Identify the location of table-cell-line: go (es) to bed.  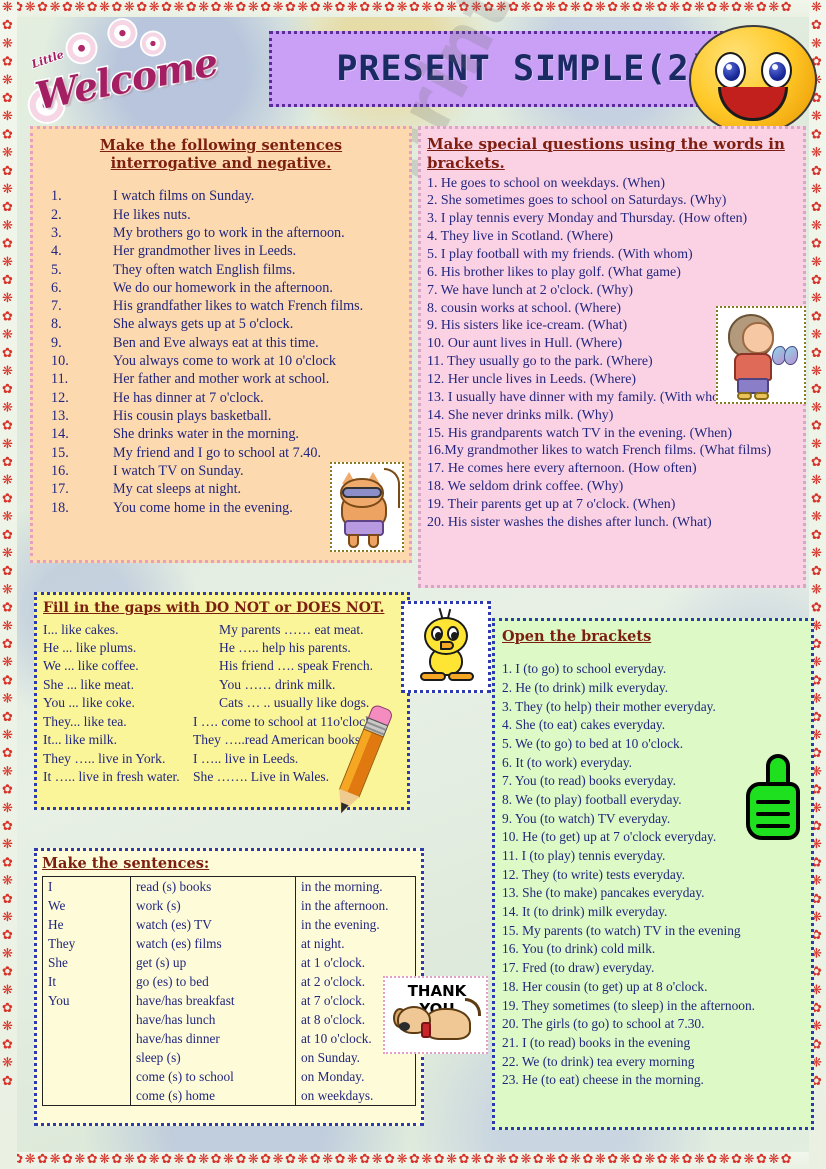
(172, 982).